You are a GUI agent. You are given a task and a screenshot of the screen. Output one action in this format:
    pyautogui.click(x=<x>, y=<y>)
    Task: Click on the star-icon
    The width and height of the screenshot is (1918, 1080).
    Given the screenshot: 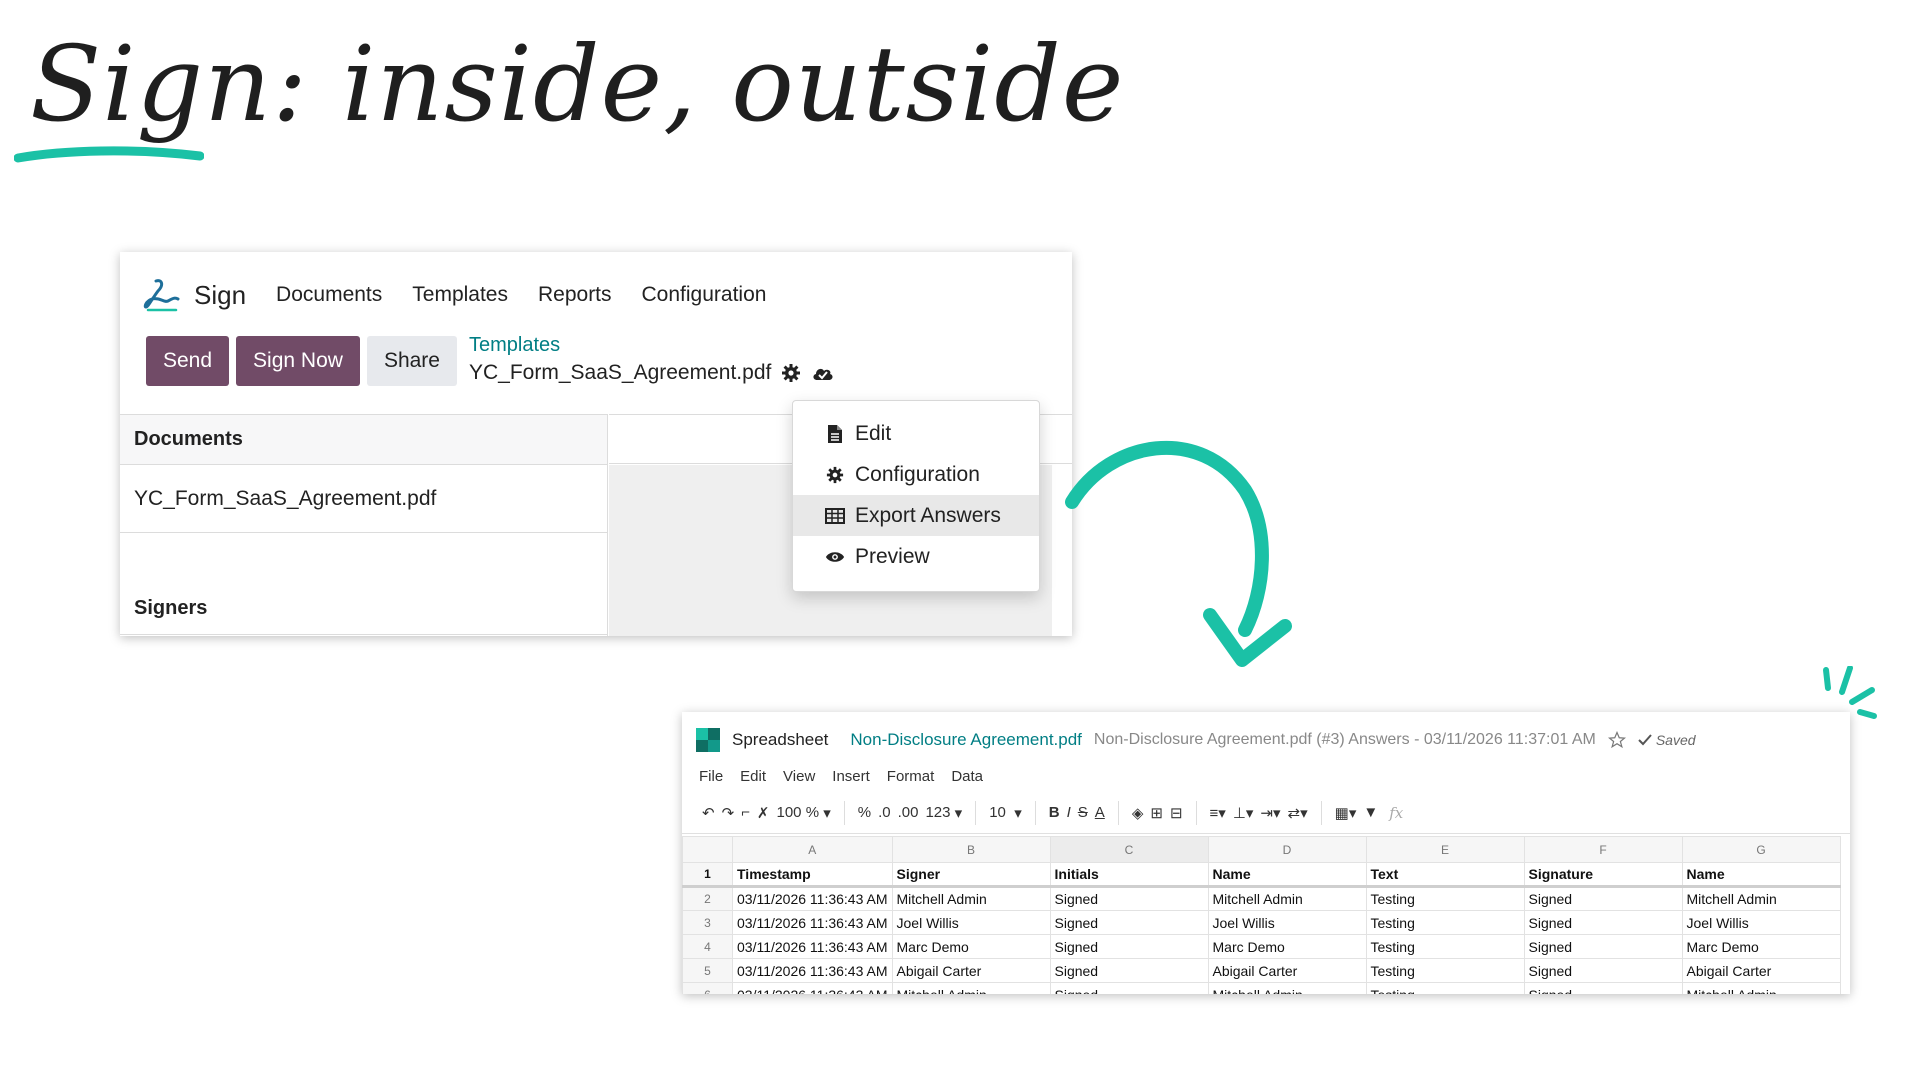 What is the action you would take?
    pyautogui.click(x=1616, y=740)
    